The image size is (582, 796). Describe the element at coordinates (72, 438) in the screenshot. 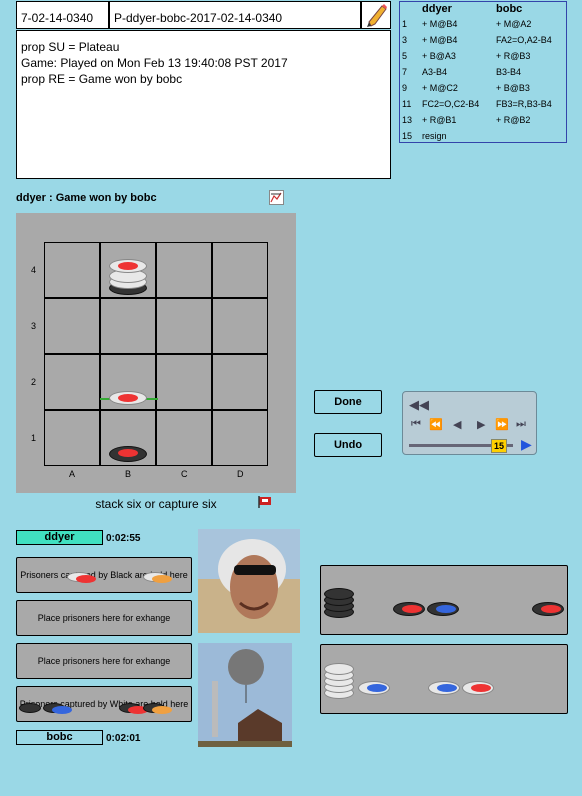

I see `board-cell-a1` at that location.